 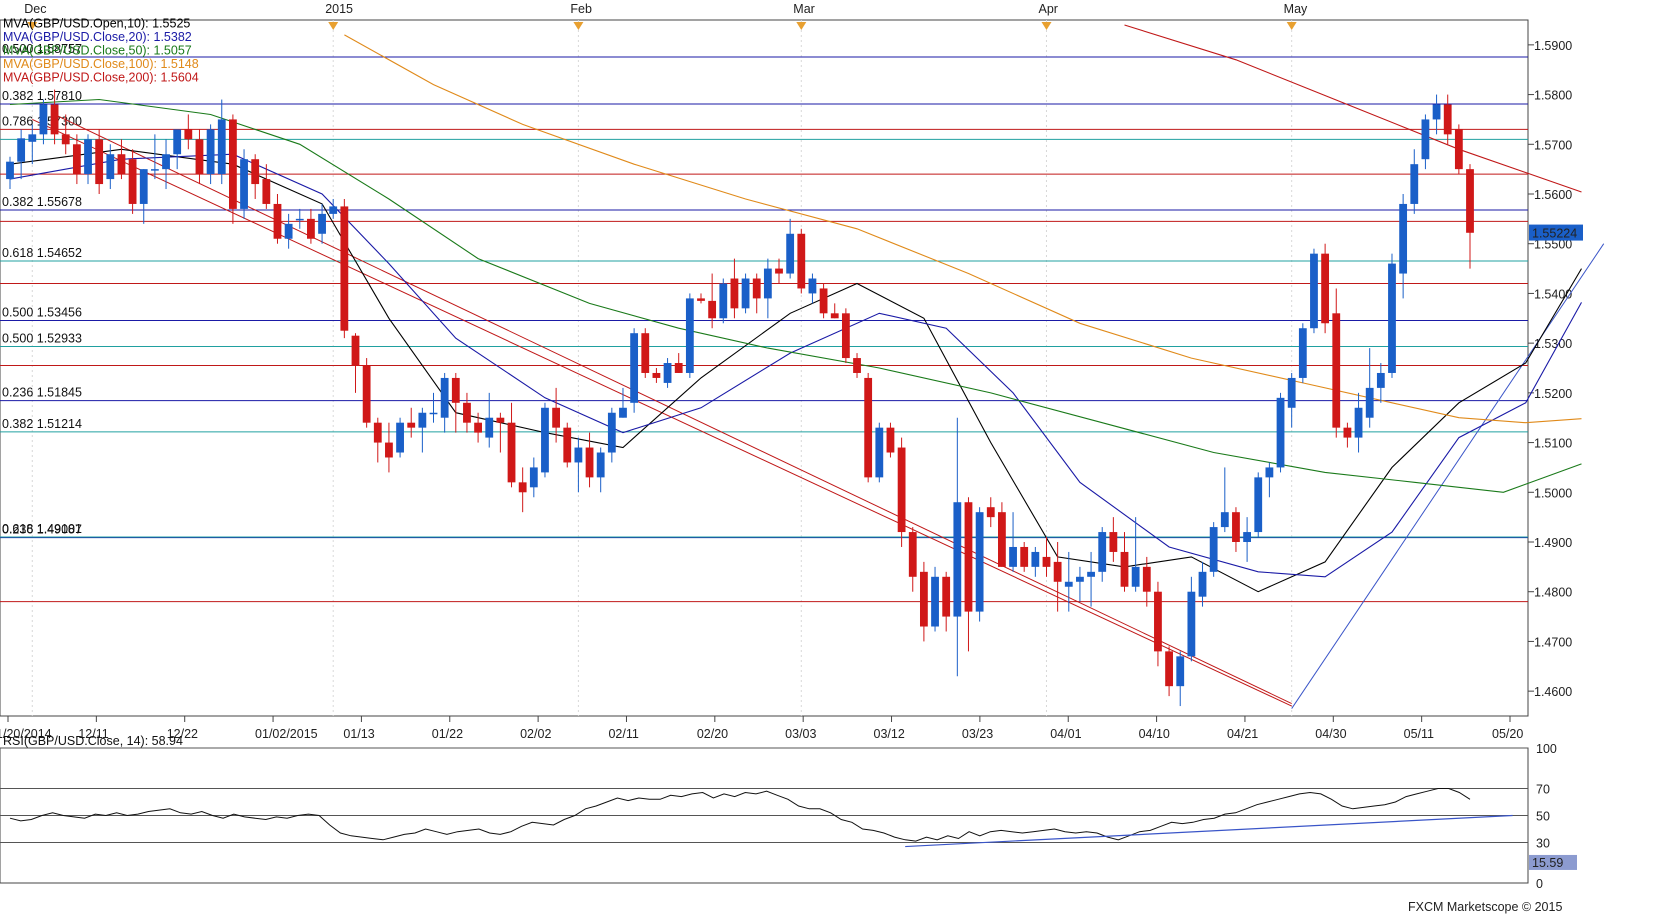 What do you see at coordinates (623, 734) in the screenshot?
I see `x-tick-label: 02/11` at bounding box center [623, 734].